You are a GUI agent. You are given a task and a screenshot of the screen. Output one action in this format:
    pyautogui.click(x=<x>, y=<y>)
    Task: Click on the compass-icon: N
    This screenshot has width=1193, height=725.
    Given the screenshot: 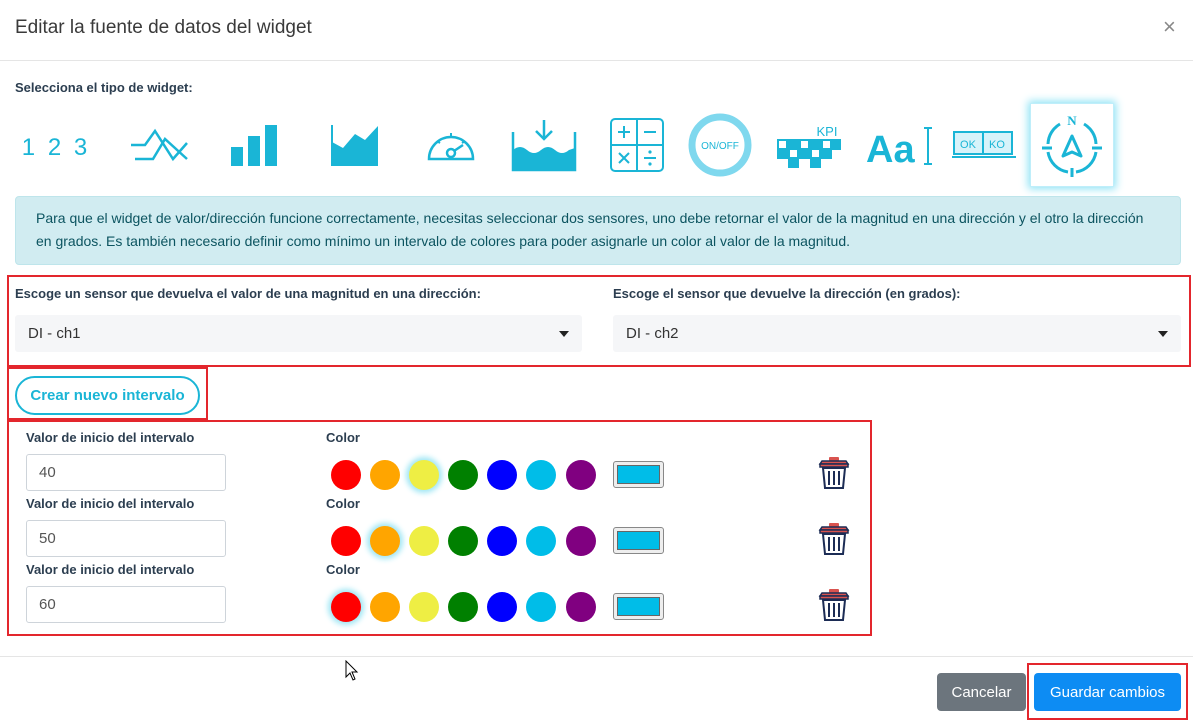 What is the action you would take?
    pyautogui.click(x=1072, y=145)
    